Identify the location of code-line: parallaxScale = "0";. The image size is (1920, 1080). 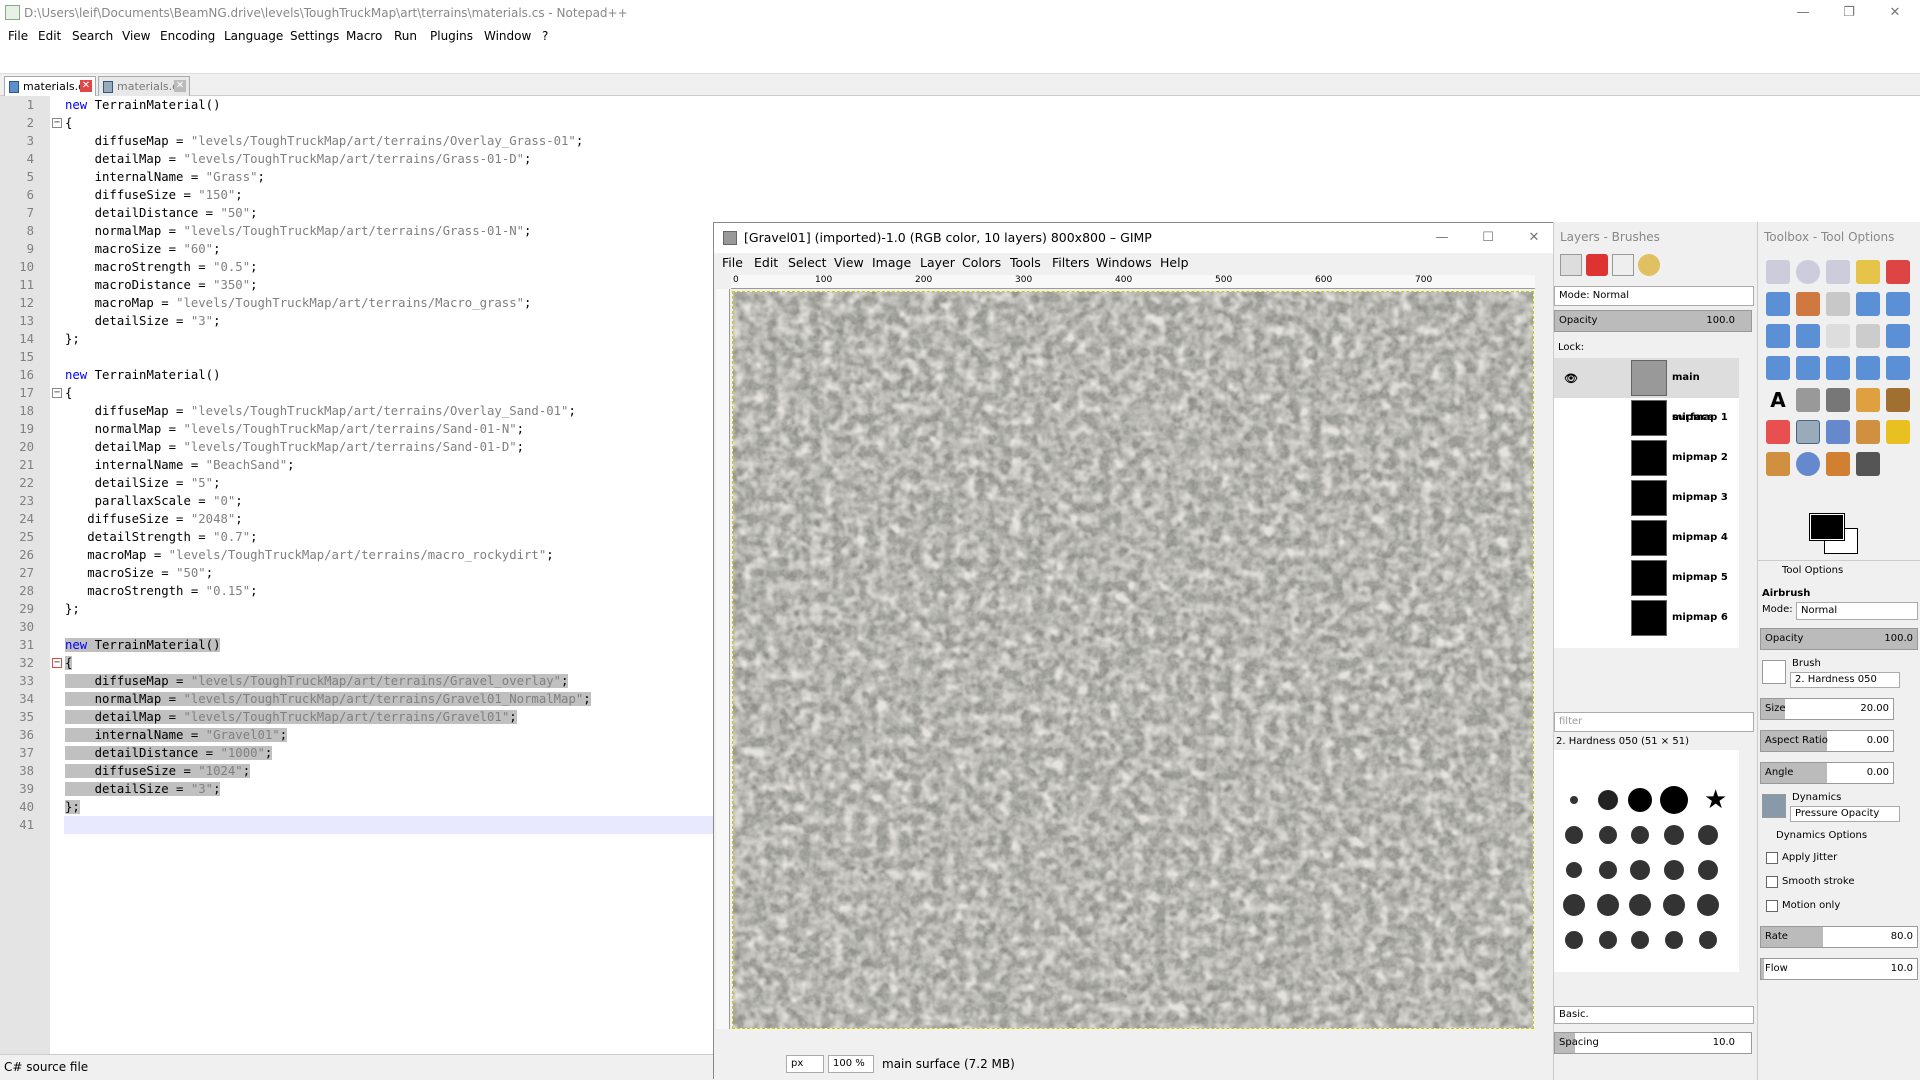
(154, 501).